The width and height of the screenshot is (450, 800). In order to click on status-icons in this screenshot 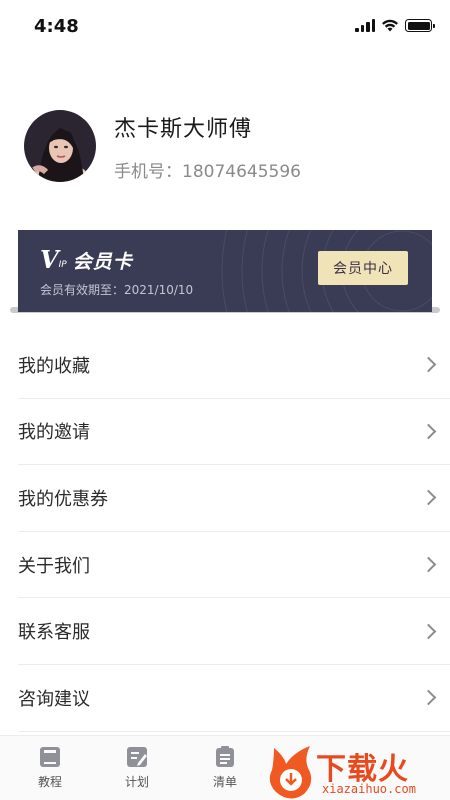, I will do `click(395, 25)`.